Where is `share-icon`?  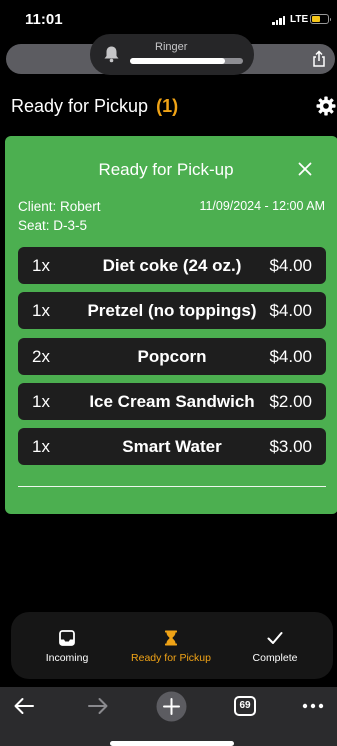
share-icon is located at coordinates (319, 59).